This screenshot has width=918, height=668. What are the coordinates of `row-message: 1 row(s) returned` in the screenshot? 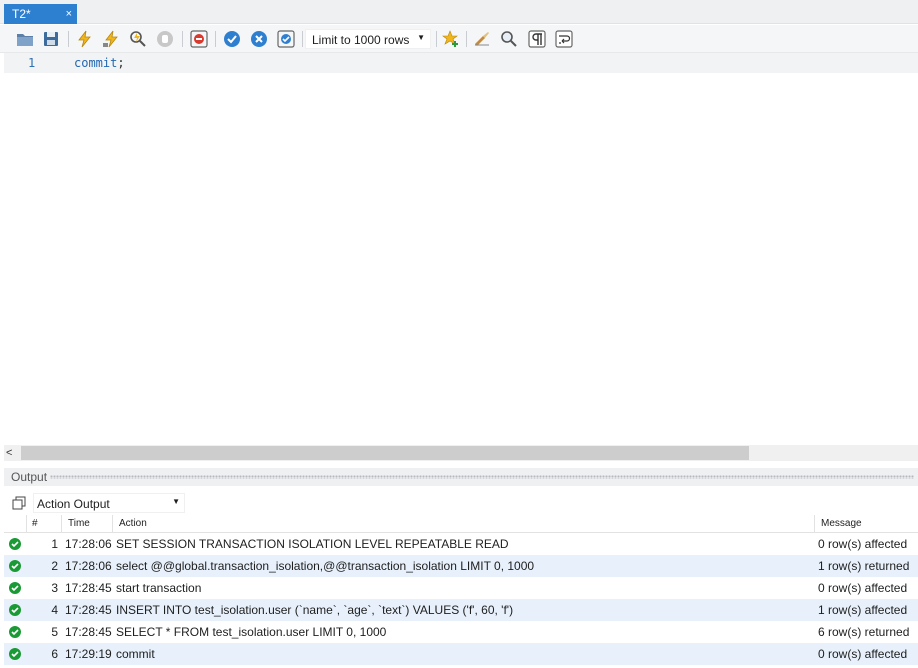 It's located at (864, 566).